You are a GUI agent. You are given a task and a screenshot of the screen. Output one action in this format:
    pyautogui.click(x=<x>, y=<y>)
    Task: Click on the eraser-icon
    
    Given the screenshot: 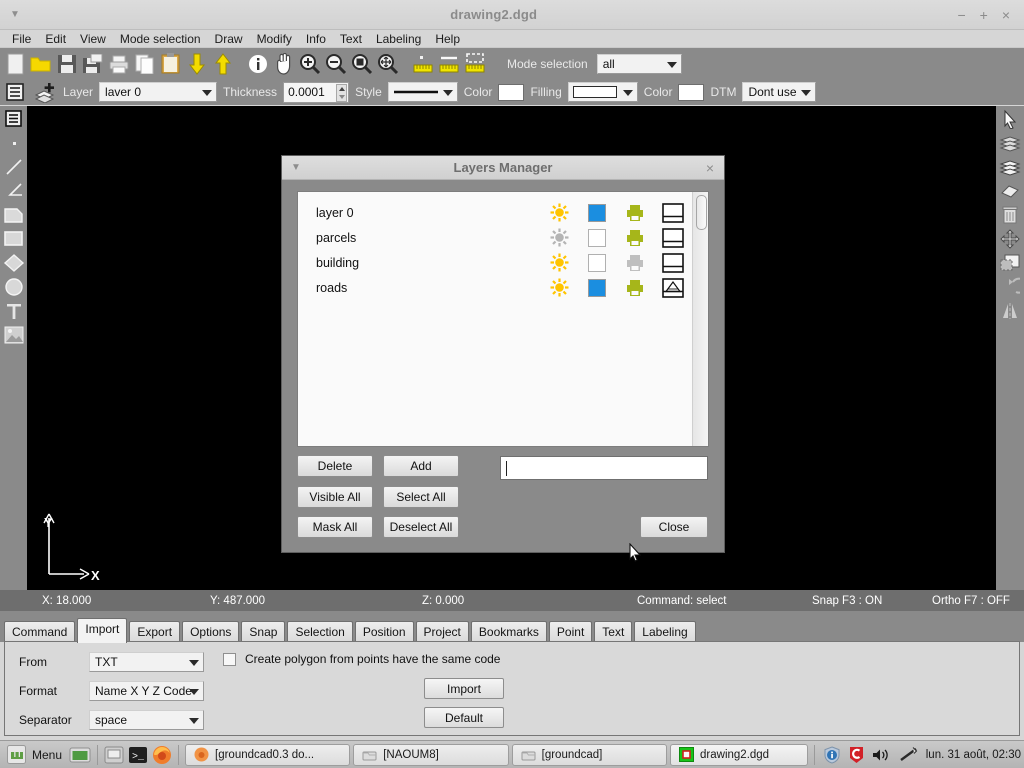 What is the action you would take?
    pyautogui.click(x=1010, y=190)
    